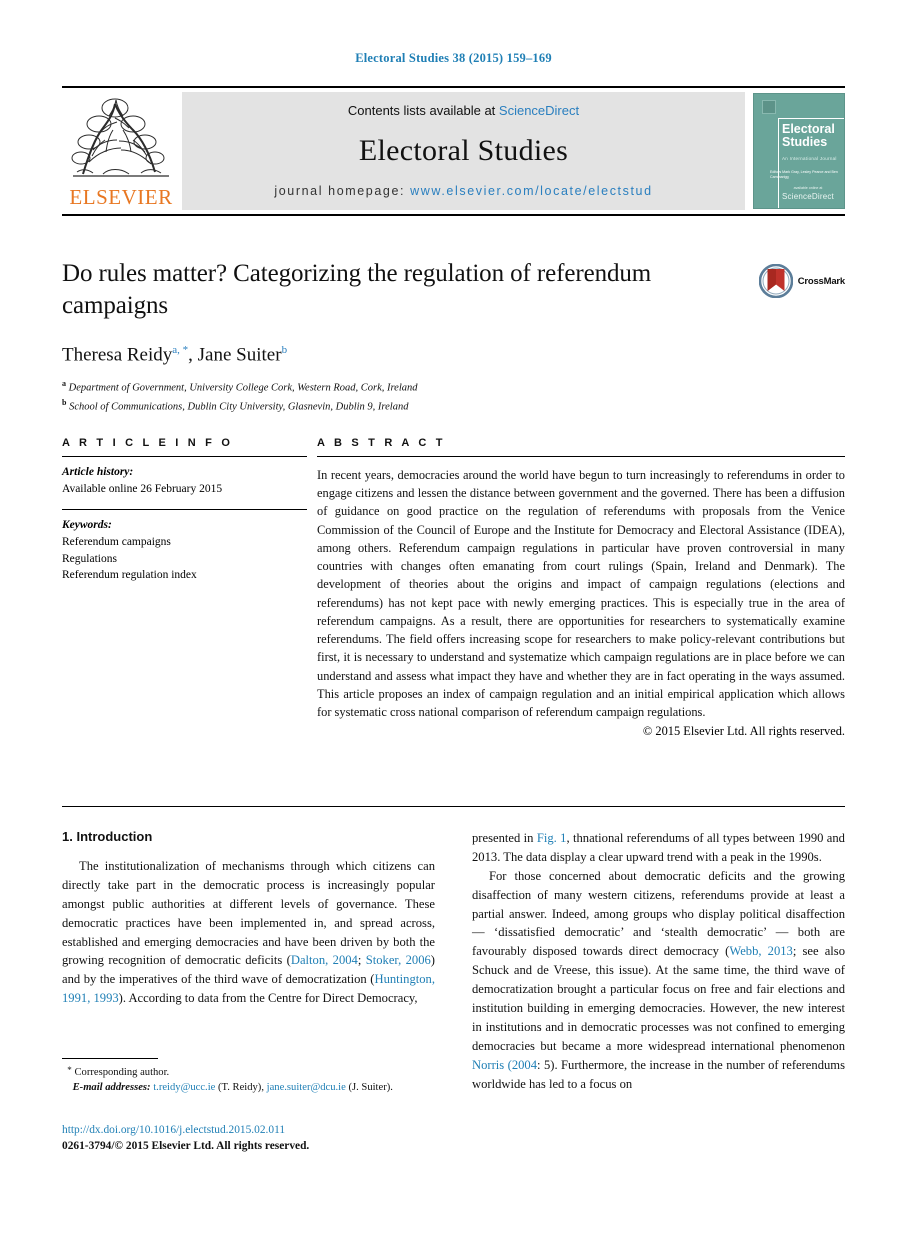 The height and width of the screenshot is (1238, 907). Describe the element at coordinates (821, 281) in the screenshot. I see `crossmark-label: CrossMark` at that location.